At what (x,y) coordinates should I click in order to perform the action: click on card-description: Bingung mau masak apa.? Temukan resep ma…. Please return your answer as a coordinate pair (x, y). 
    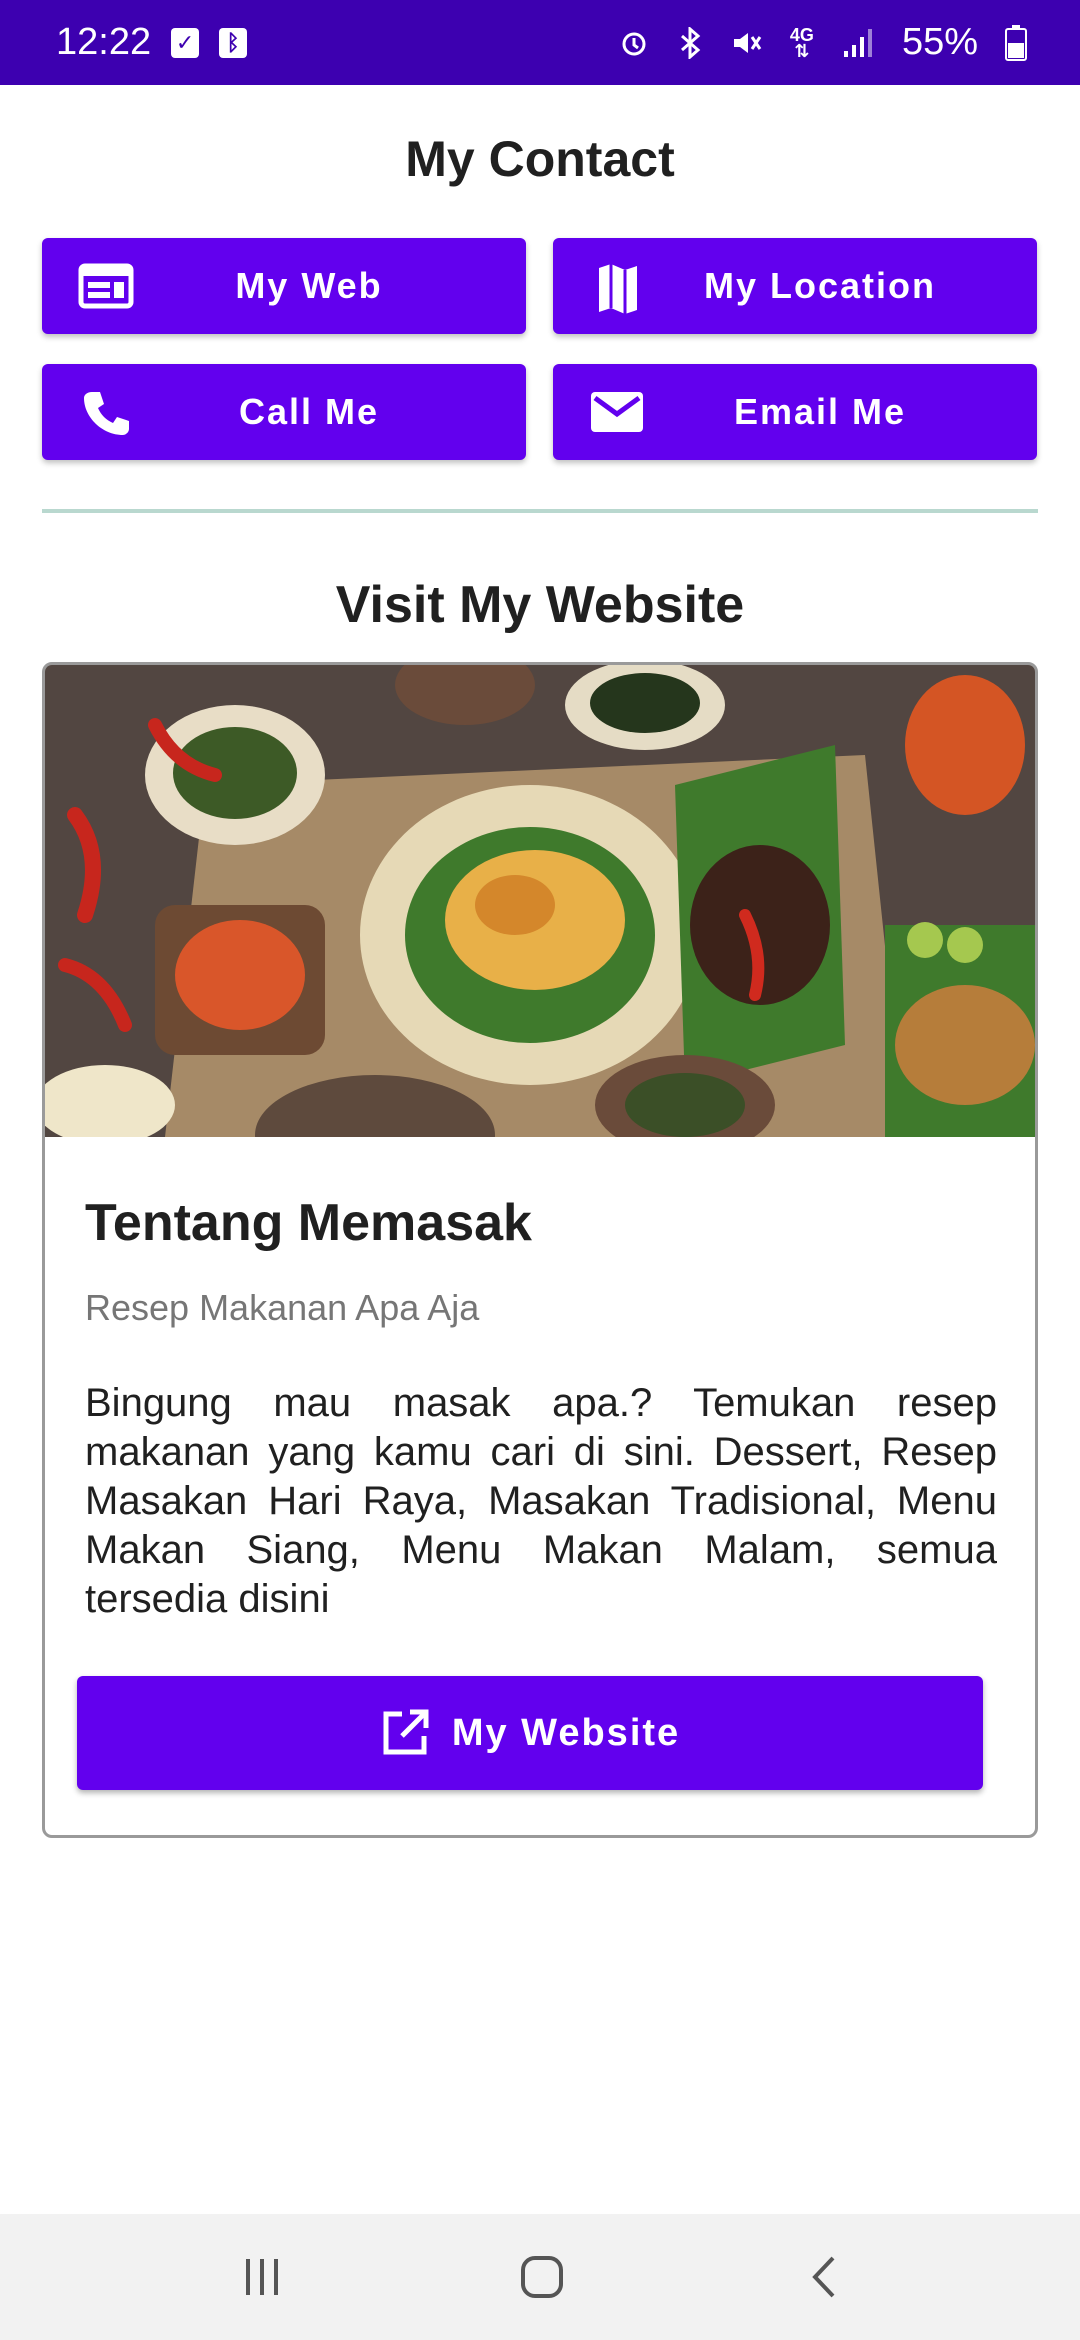
    Looking at the image, I should click on (541, 1501).